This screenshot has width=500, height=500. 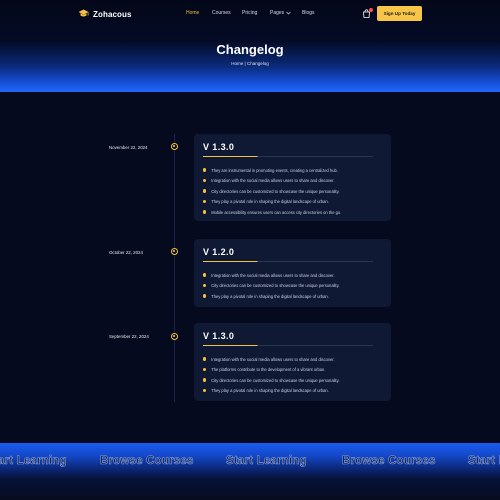 I want to click on cart-badge, so click(x=371, y=10).